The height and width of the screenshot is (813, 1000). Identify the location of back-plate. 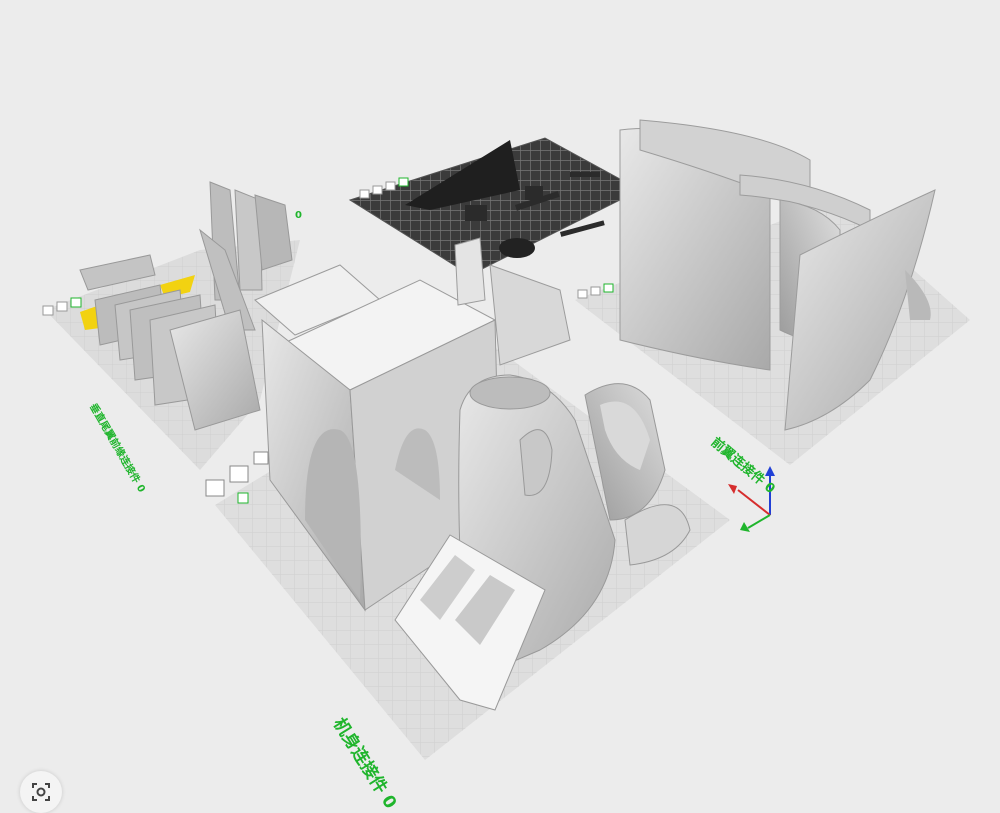
(495, 206).